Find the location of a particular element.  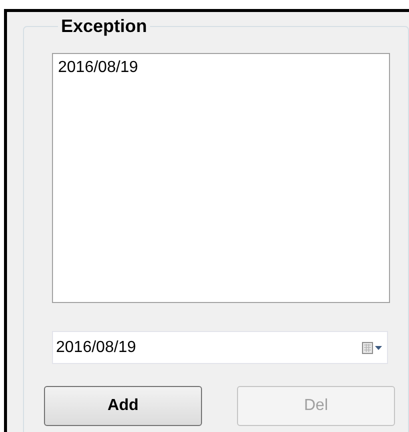

group-title: Exception is located at coordinates (104, 26).